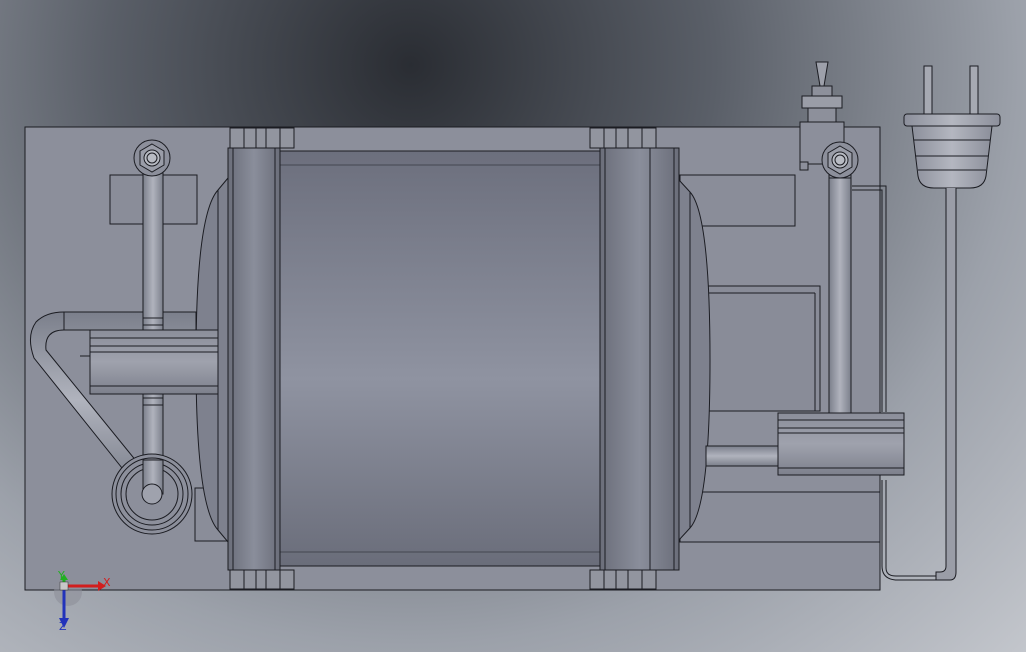 The width and height of the screenshot is (1026, 652). What do you see at coordinates (254, 359) in the screenshot?
I see `left-flange` at bounding box center [254, 359].